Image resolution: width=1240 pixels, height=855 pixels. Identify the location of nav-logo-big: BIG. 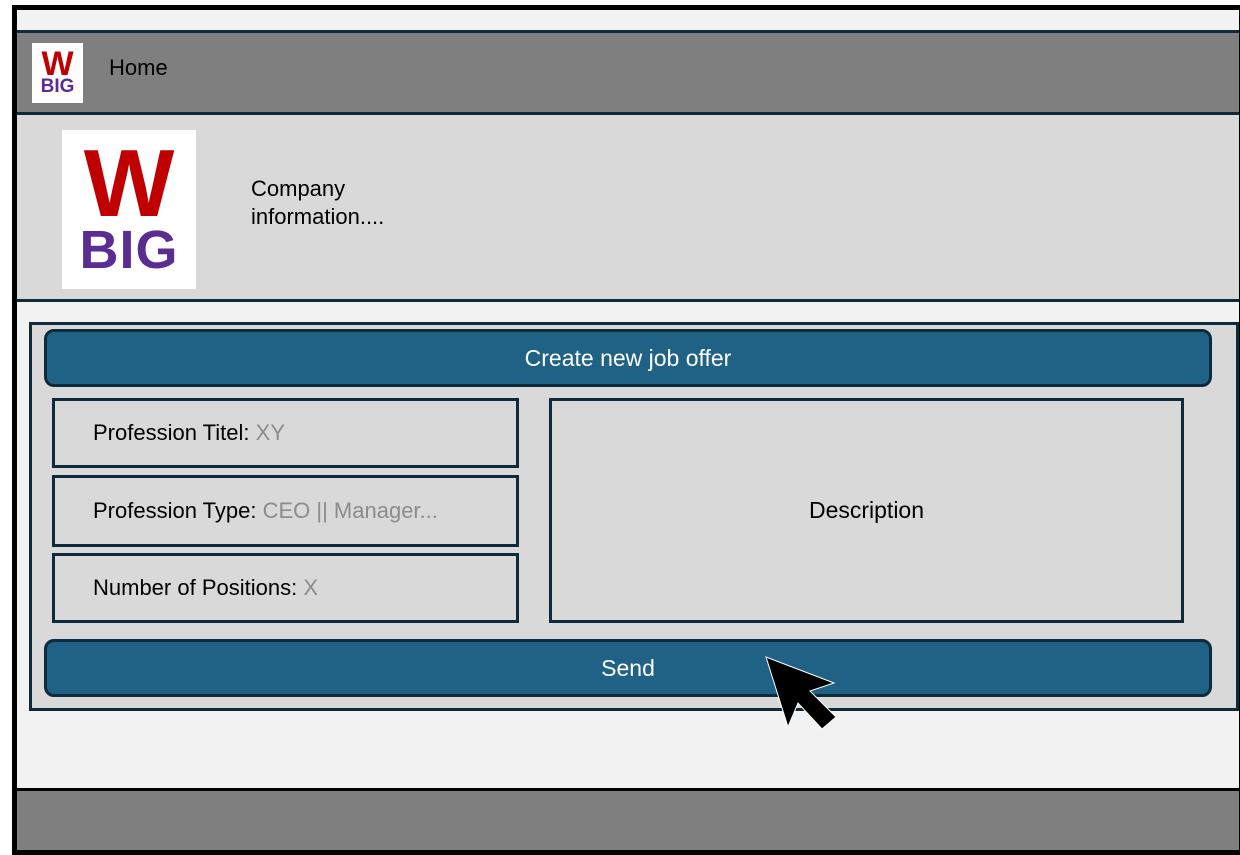
(57, 87).